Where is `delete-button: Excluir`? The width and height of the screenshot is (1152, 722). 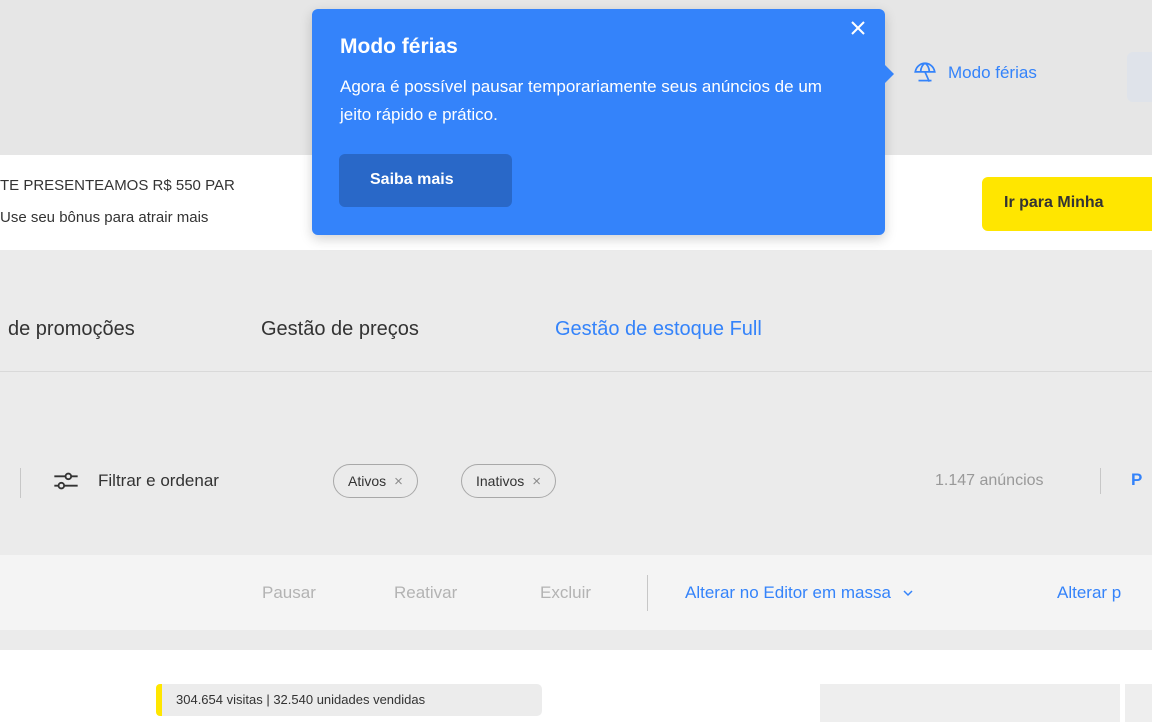 delete-button: Excluir is located at coordinates (565, 593).